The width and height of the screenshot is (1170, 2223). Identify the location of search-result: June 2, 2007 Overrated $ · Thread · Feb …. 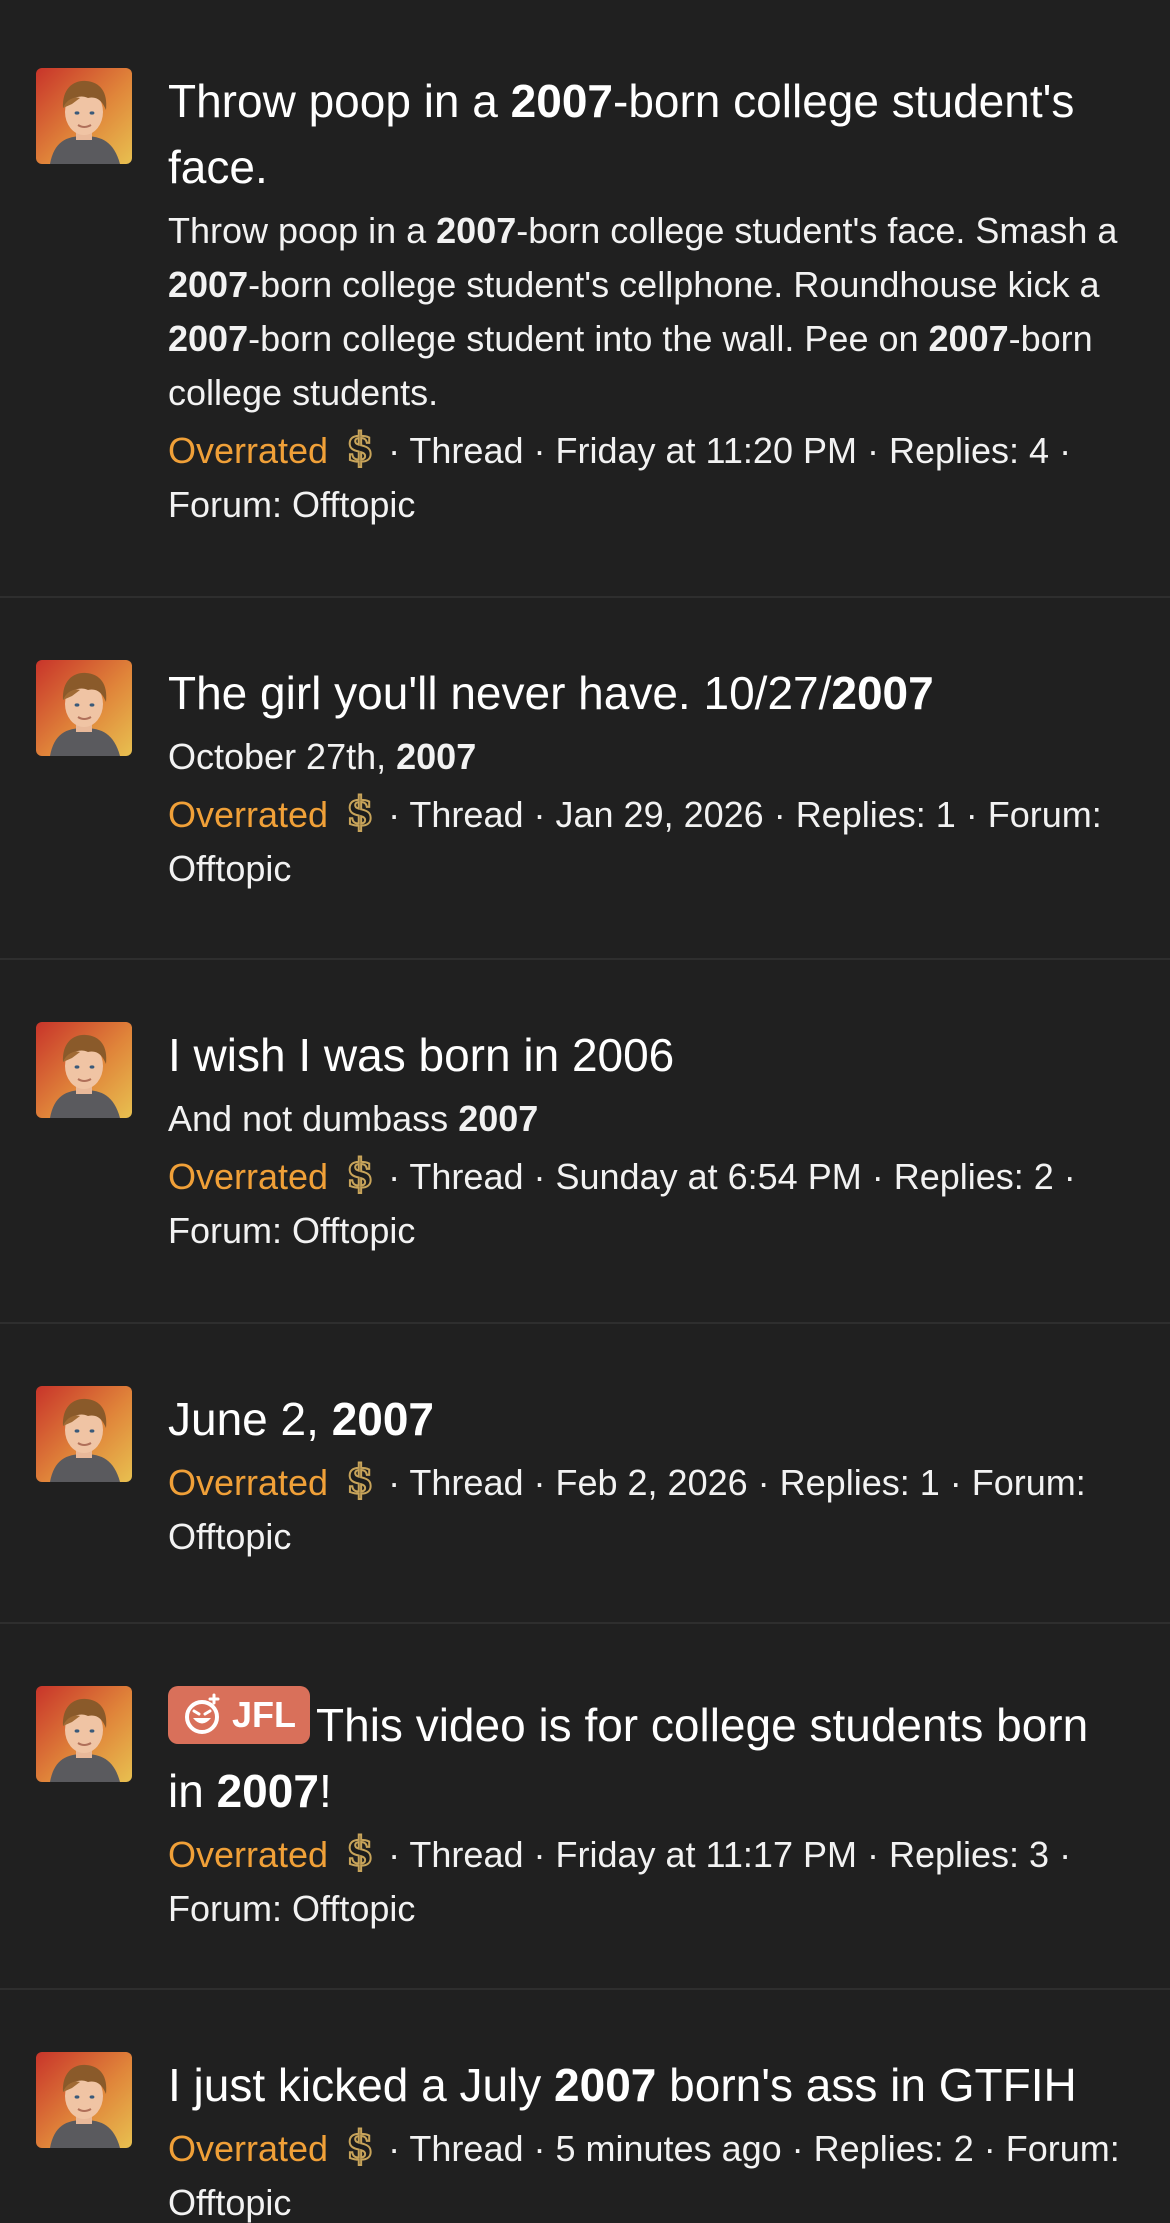
(585, 1474).